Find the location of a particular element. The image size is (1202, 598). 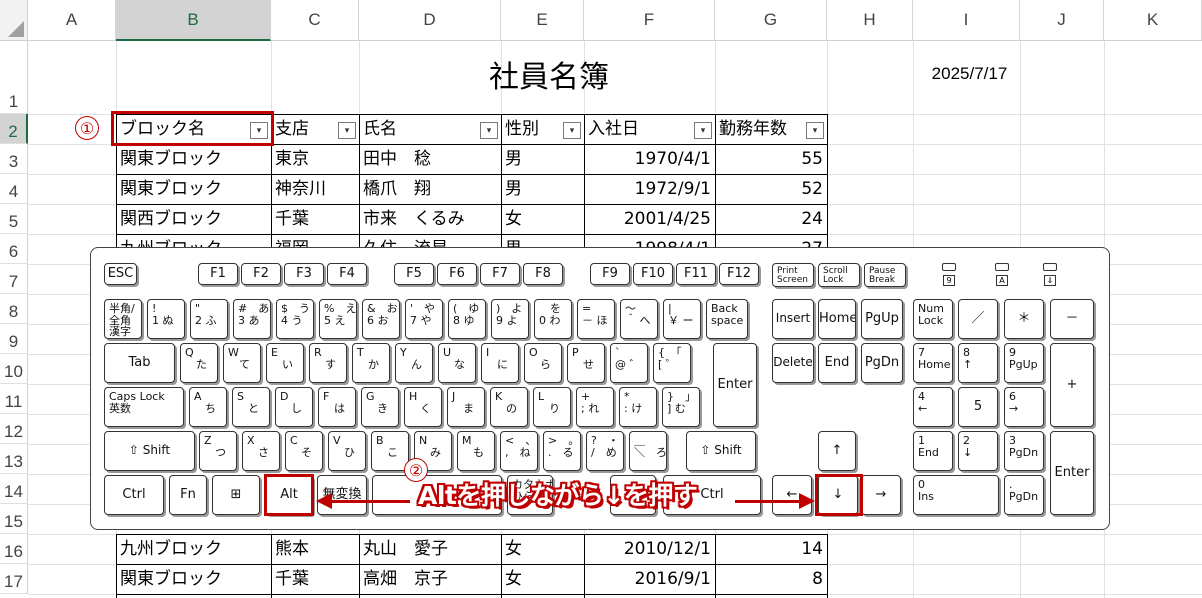

table-cell: 熊本 is located at coordinates (315, 549).